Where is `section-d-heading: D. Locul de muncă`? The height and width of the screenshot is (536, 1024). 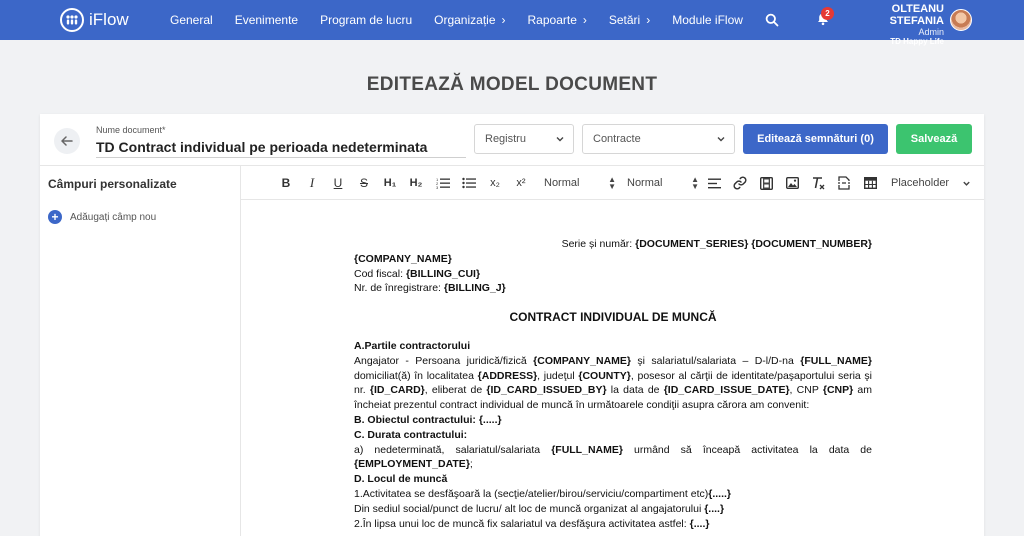 section-d-heading: D. Locul de muncă is located at coordinates (613, 479).